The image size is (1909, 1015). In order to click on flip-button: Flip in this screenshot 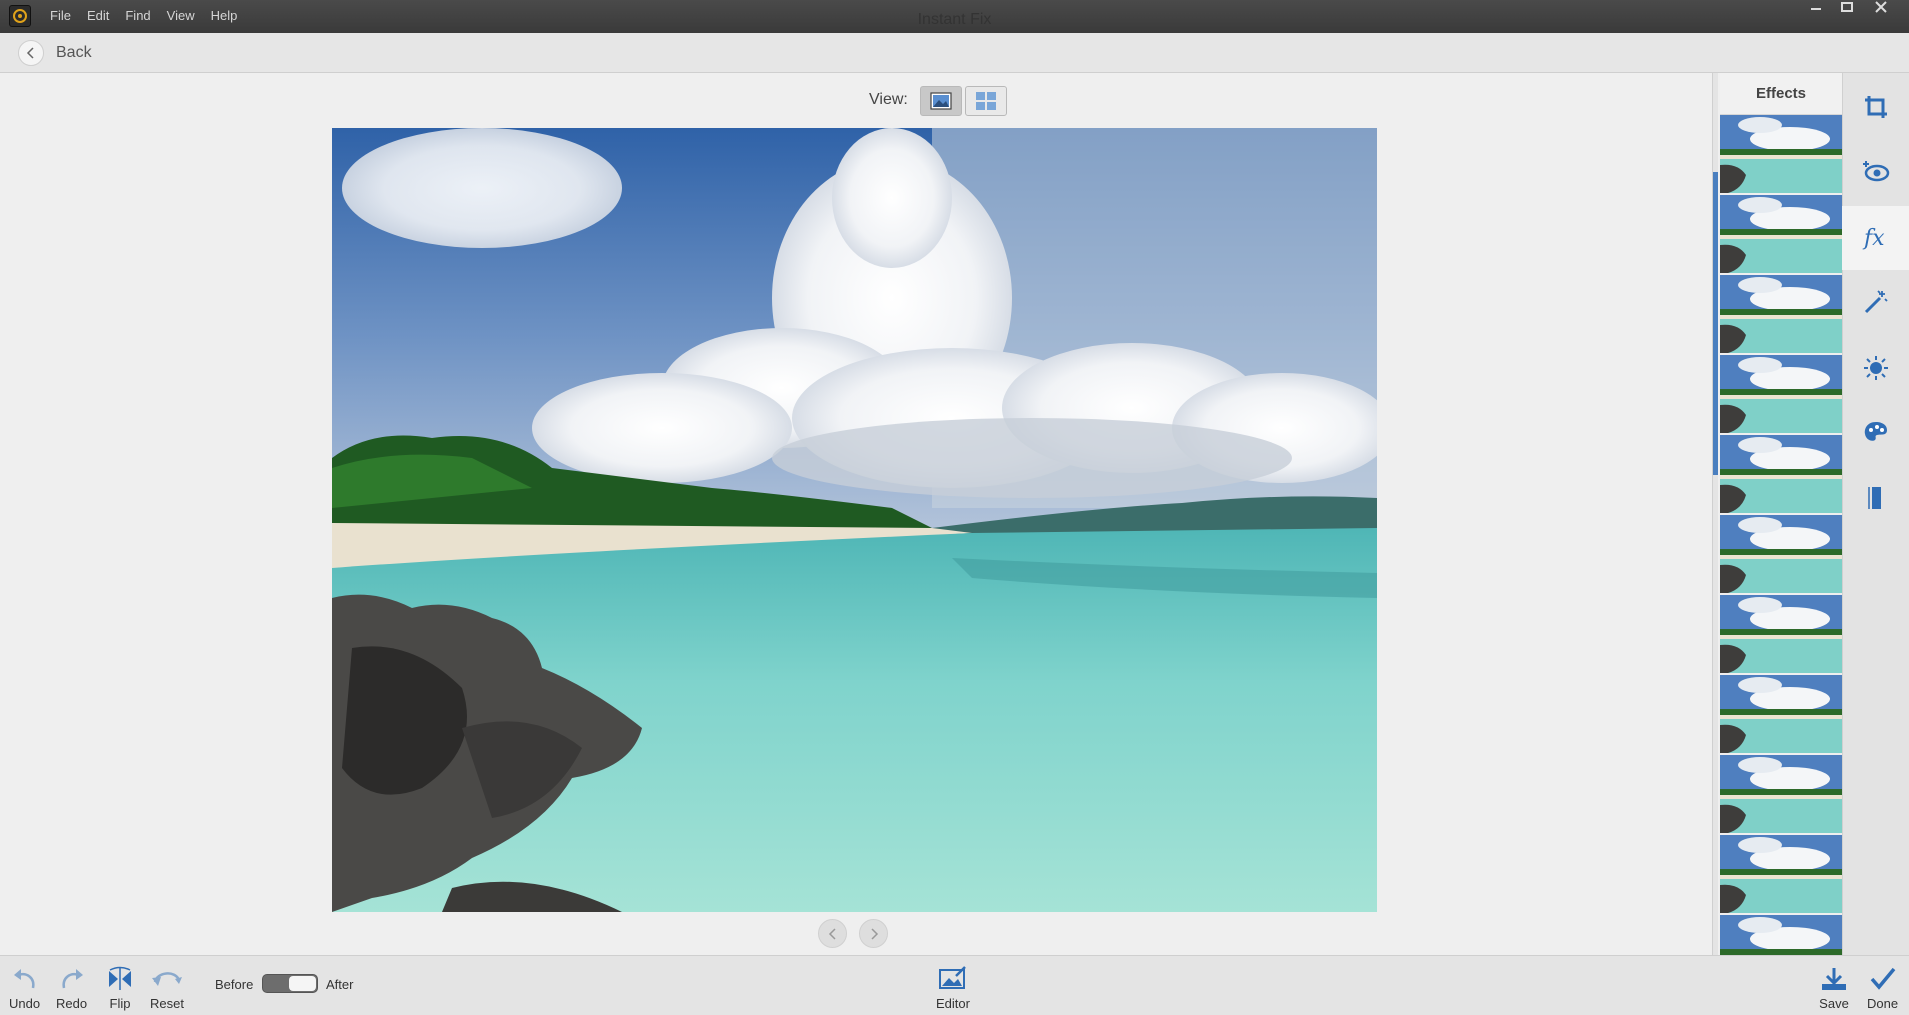, I will do `click(120, 988)`.